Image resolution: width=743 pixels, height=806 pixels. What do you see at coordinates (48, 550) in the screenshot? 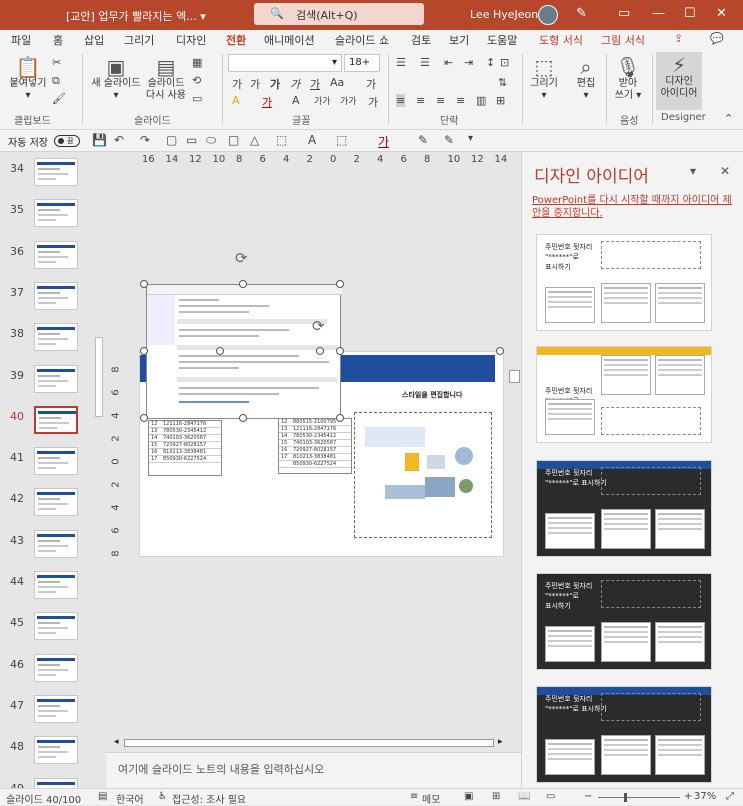
I see `slide-thumbnail: 43` at bounding box center [48, 550].